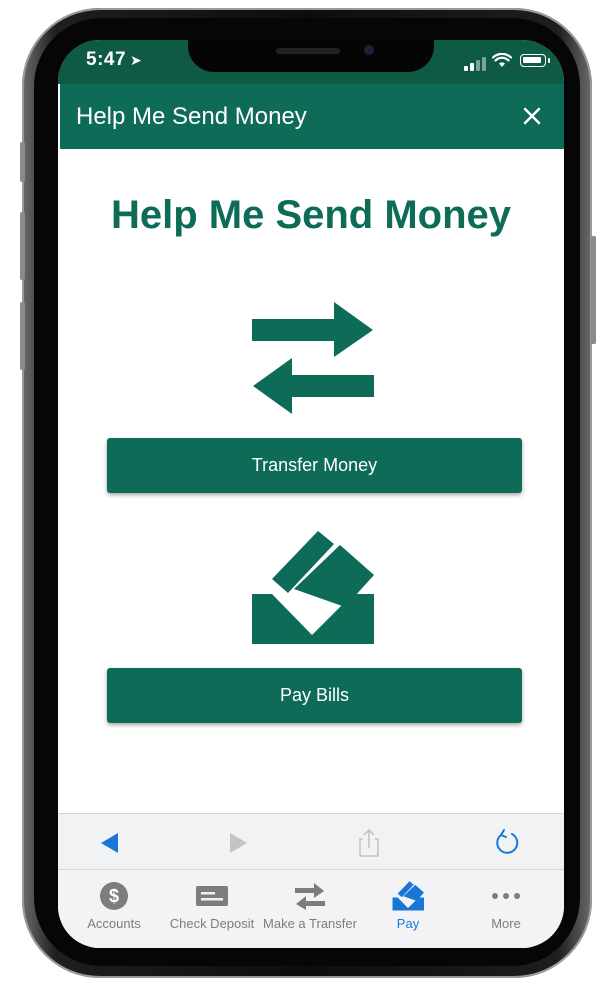 The image size is (608, 985). I want to click on battery-icon, so click(535, 60).